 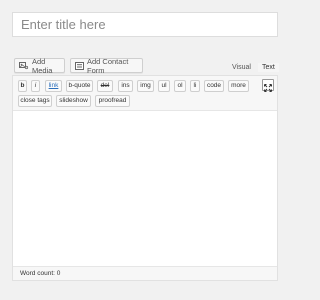 I want to click on title-input: Enter title here, so click(x=145, y=24).